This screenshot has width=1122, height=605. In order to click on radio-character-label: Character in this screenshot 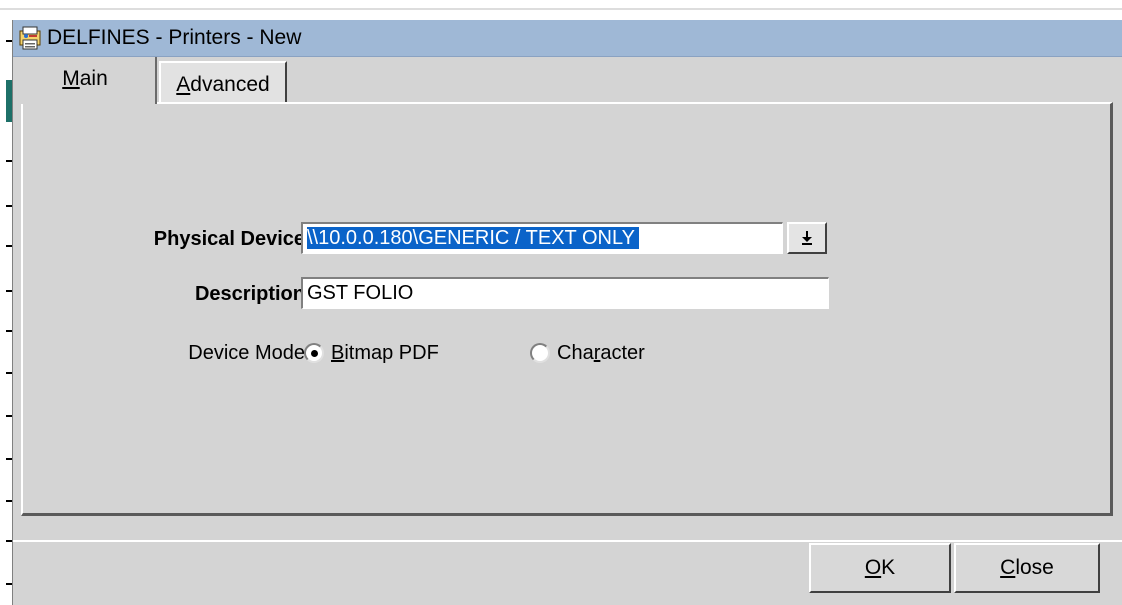, I will do `click(601, 353)`.